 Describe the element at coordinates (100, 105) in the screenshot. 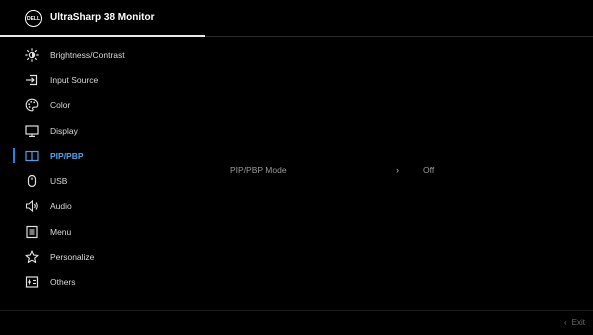

I see `menu-item-color: Color` at that location.